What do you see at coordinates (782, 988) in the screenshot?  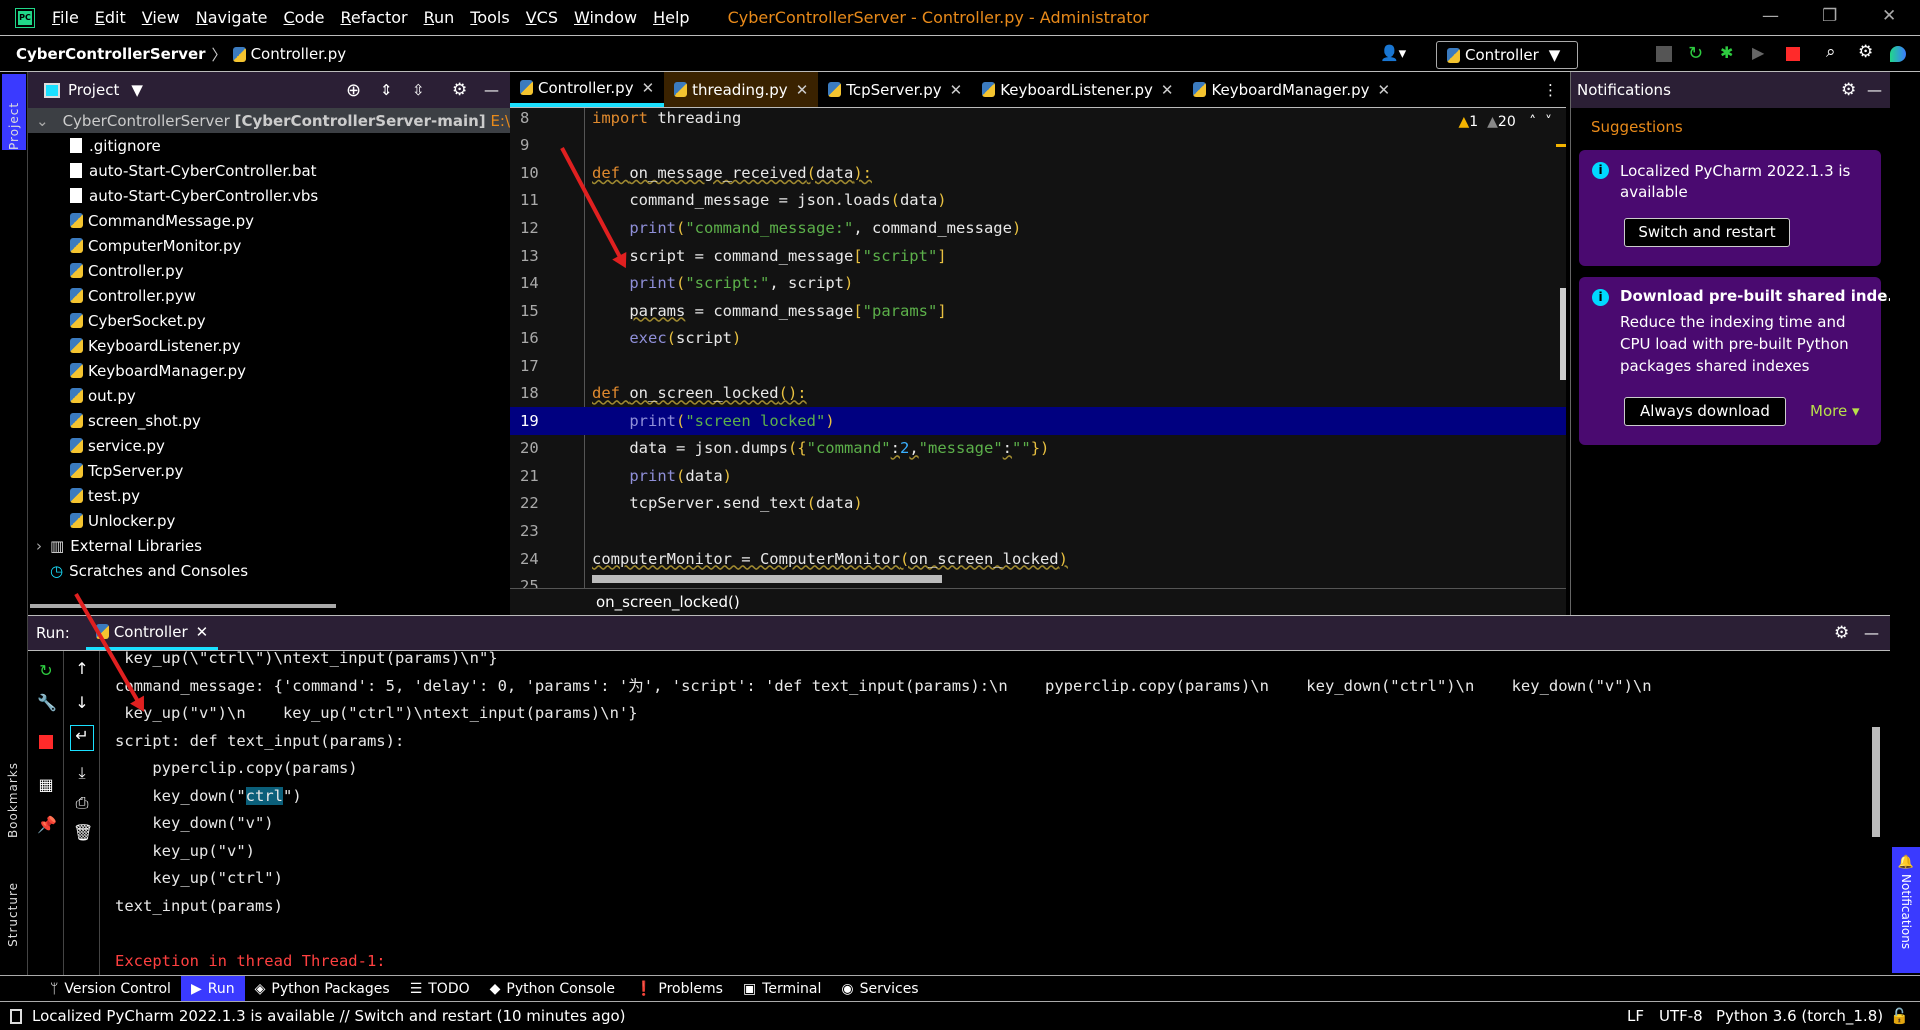 I see `tool-tab-terminal: ▣ Terminal` at bounding box center [782, 988].